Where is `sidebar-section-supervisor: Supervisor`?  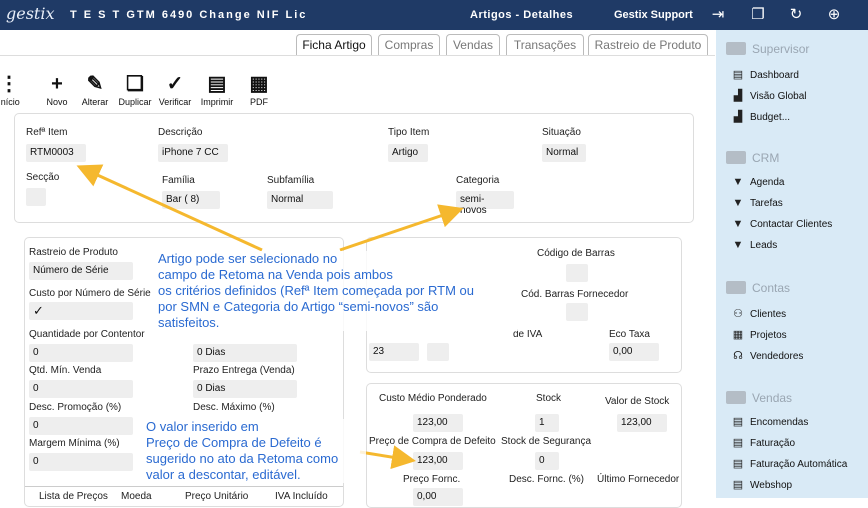 sidebar-section-supervisor: Supervisor is located at coordinates (767, 49).